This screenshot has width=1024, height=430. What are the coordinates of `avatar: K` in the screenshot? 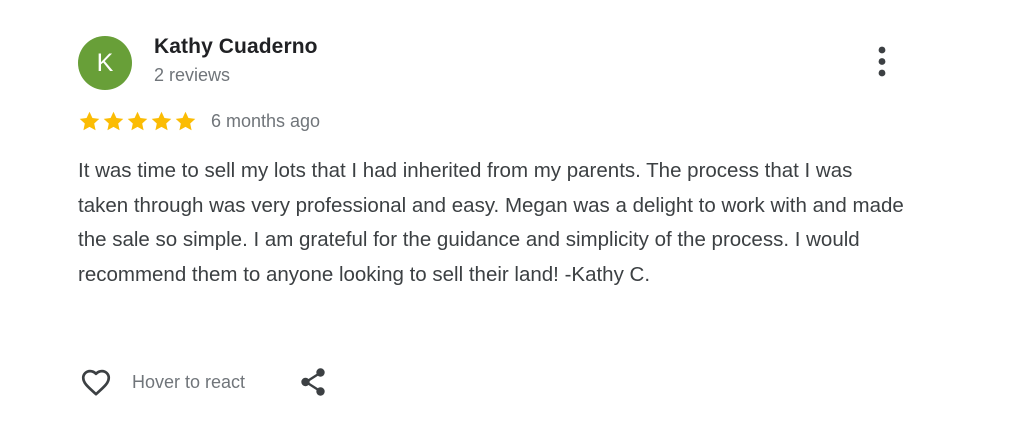 It's located at (105, 63).